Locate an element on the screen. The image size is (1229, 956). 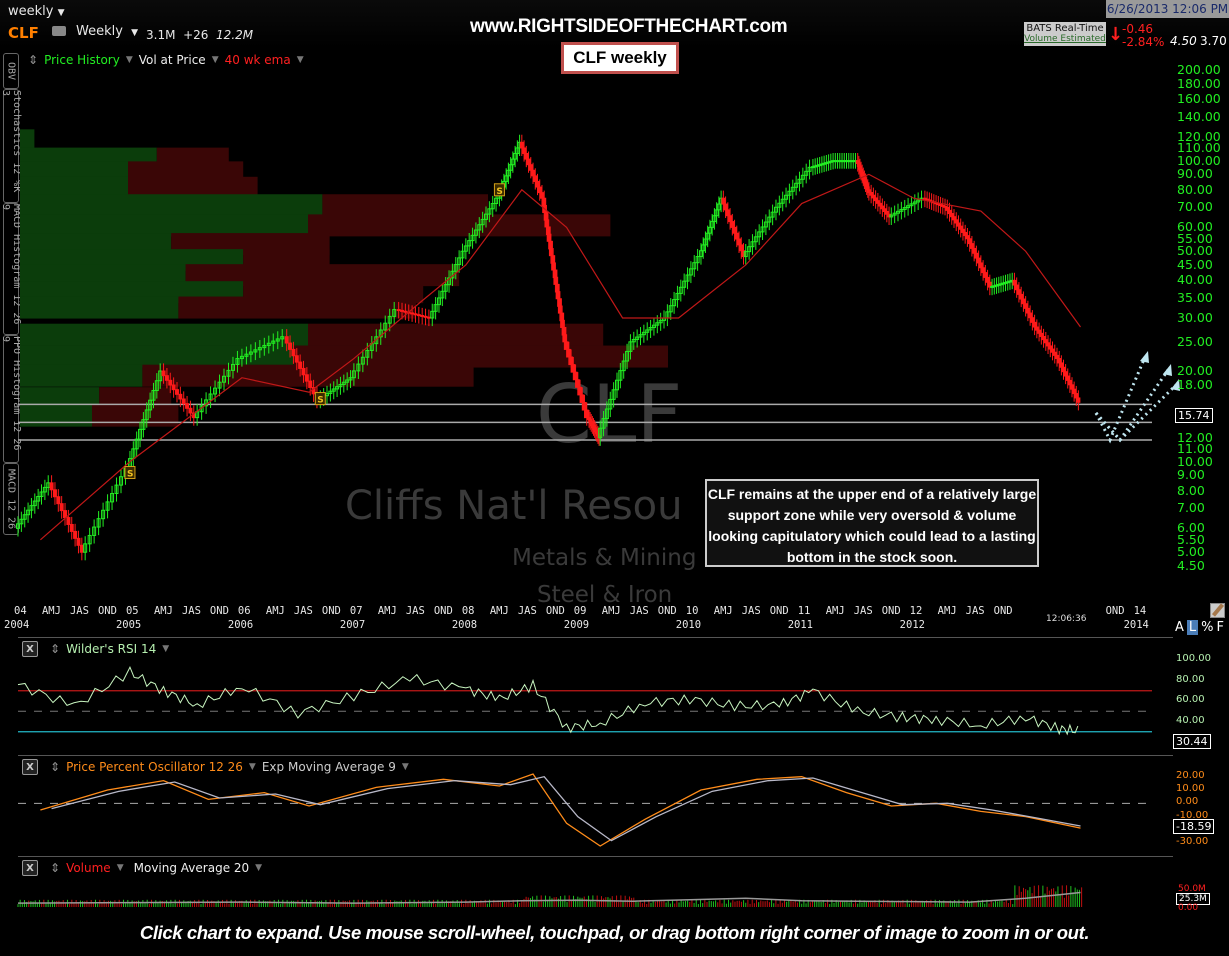
ppo-last-value: -18.59 is located at coordinates (1194, 826).